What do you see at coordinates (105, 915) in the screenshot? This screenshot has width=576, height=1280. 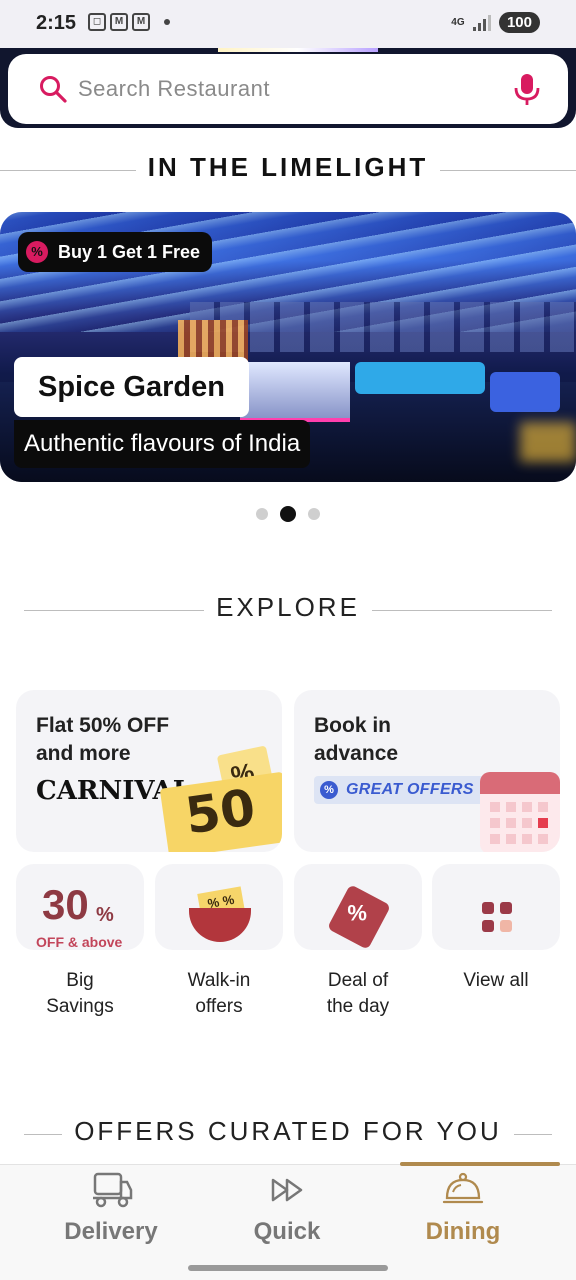 I see `savings-art-pct: %` at bounding box center [105, 915].